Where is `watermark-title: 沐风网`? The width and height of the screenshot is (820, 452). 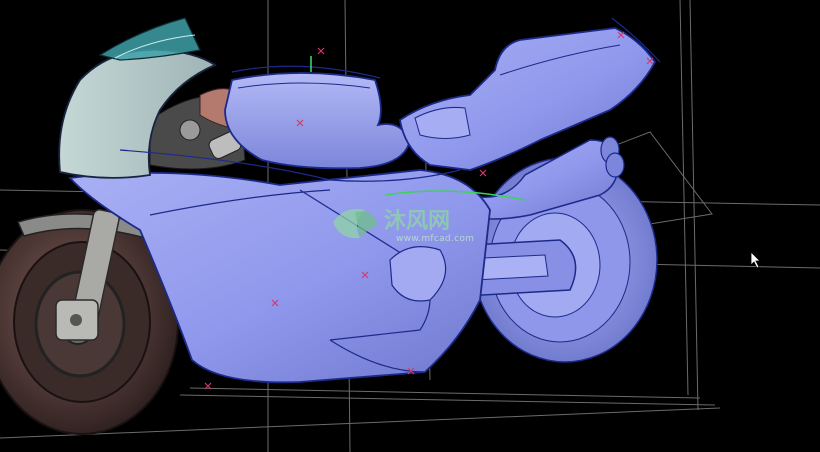
watermark-title: 沐风网 is located at coordinates (417, 221).